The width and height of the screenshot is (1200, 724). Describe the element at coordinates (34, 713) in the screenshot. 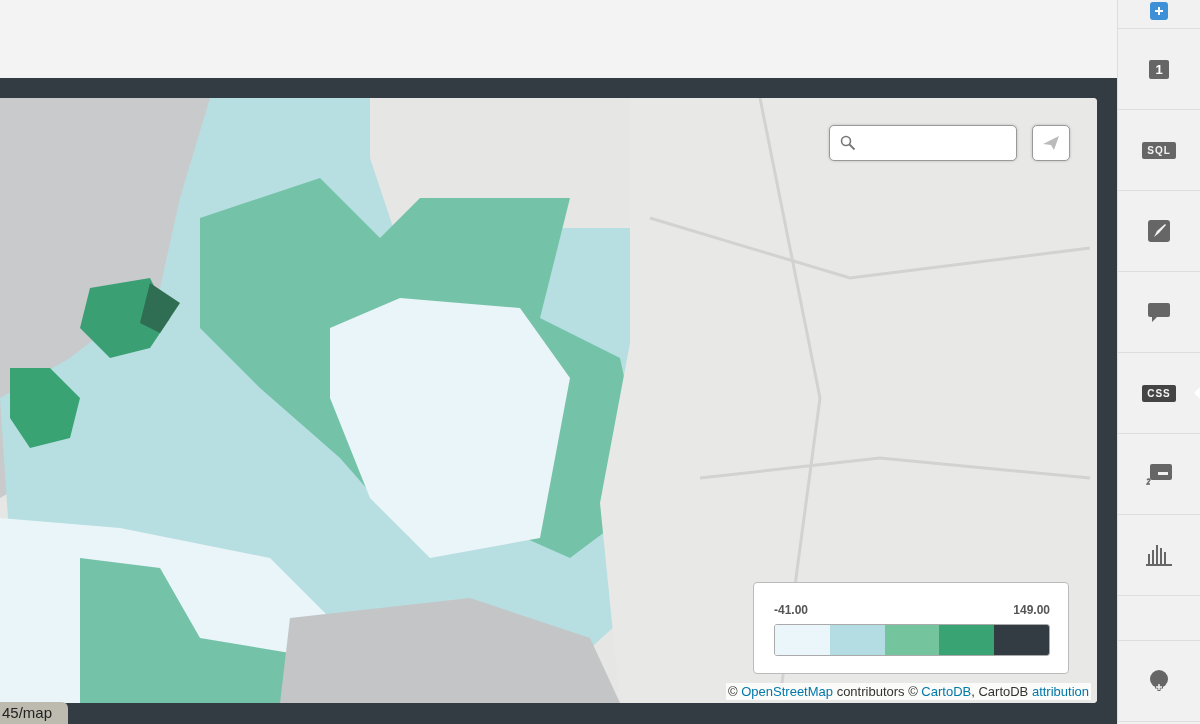

I see `status-url: 45/map` at that location.